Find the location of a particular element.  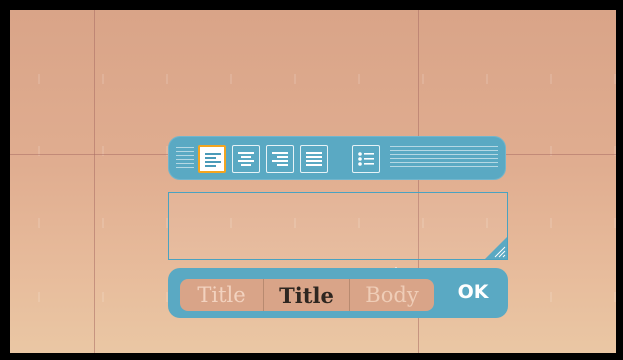

align-justify-button is located at coordinates (314, 159).